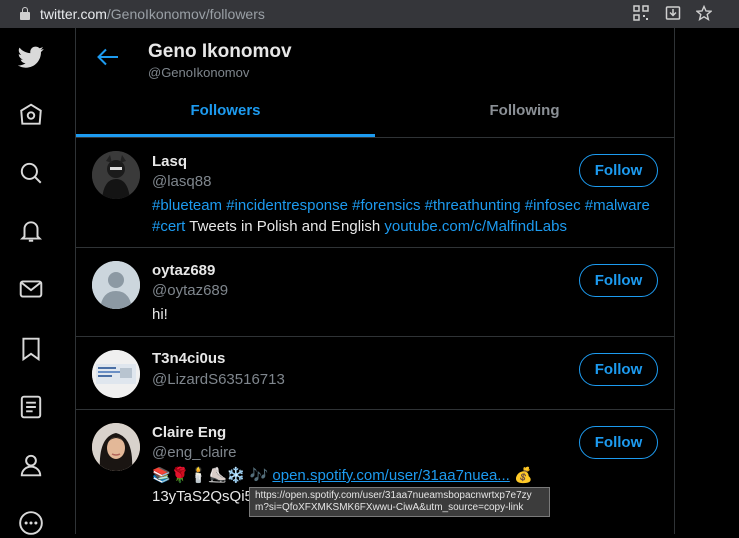 This screenshot has width=739, height=538. What do you see at coordinates (285, 226) in the screenshot?
I see `bio-text: Tweets in Polish and English` at bounding box center [285, 226].